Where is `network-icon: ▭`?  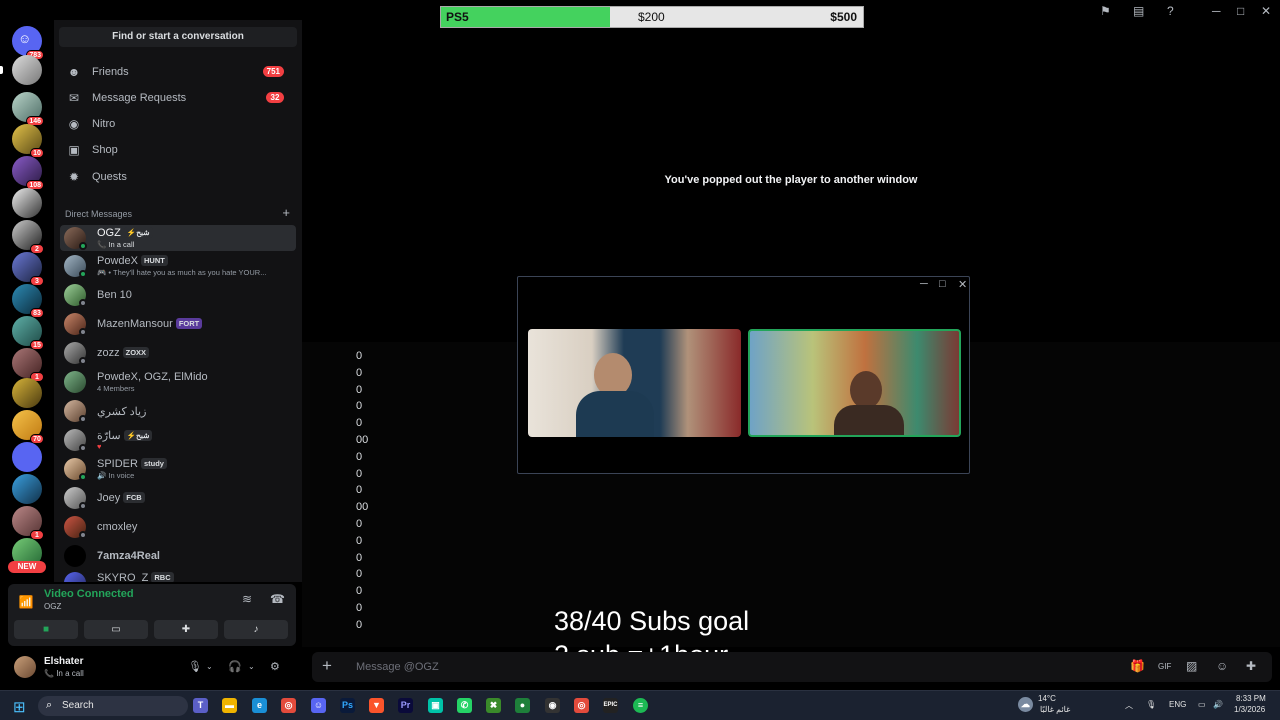 network-icon: ▭ is located at coordinates (1202, 704).